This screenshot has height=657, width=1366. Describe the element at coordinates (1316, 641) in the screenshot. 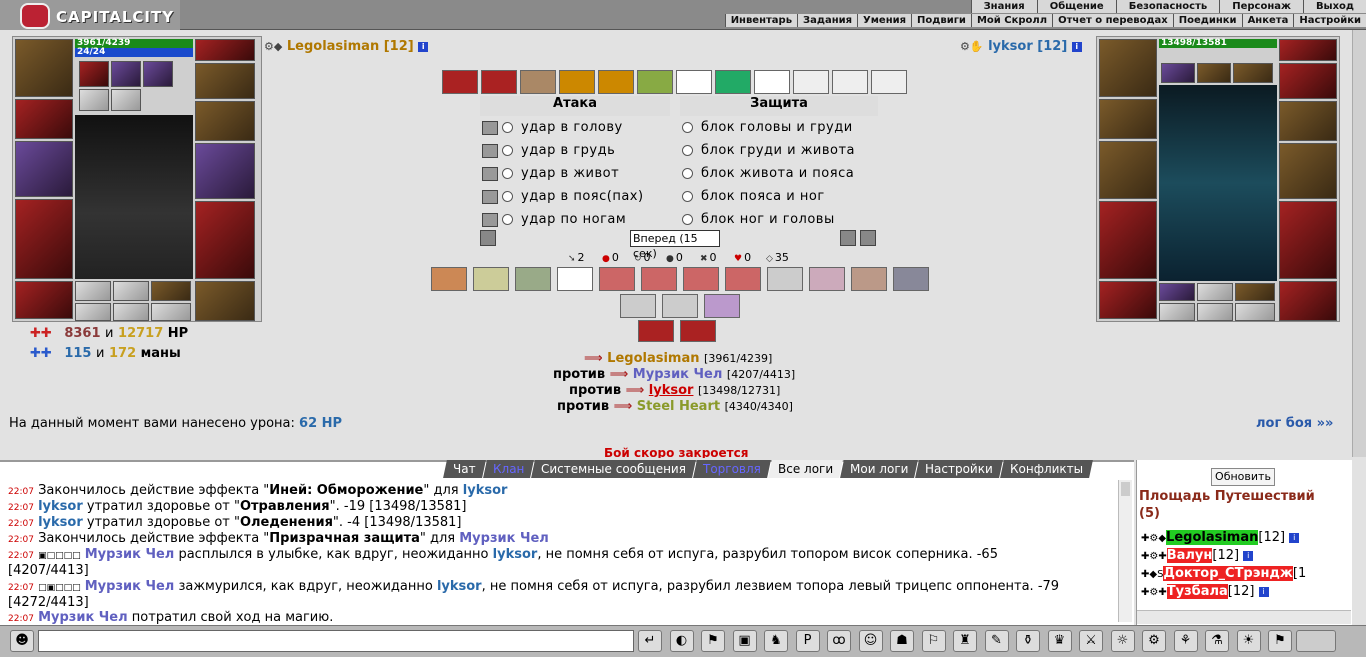

I see `puzzle-icon` at that location.